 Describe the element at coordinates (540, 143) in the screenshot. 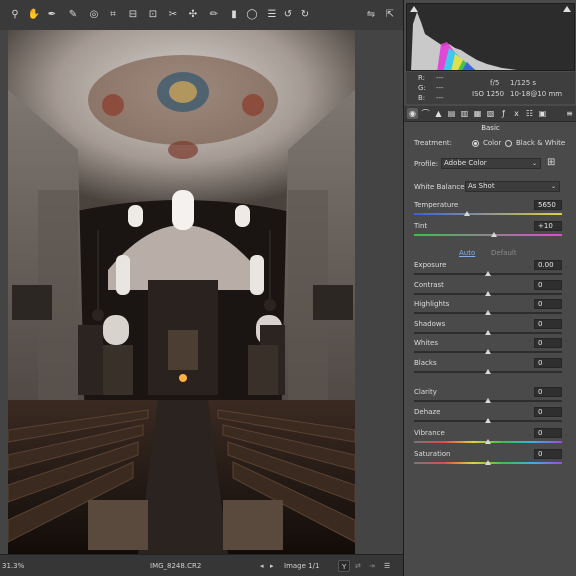

I see `treatment-bw-label: Black & White` at that location.